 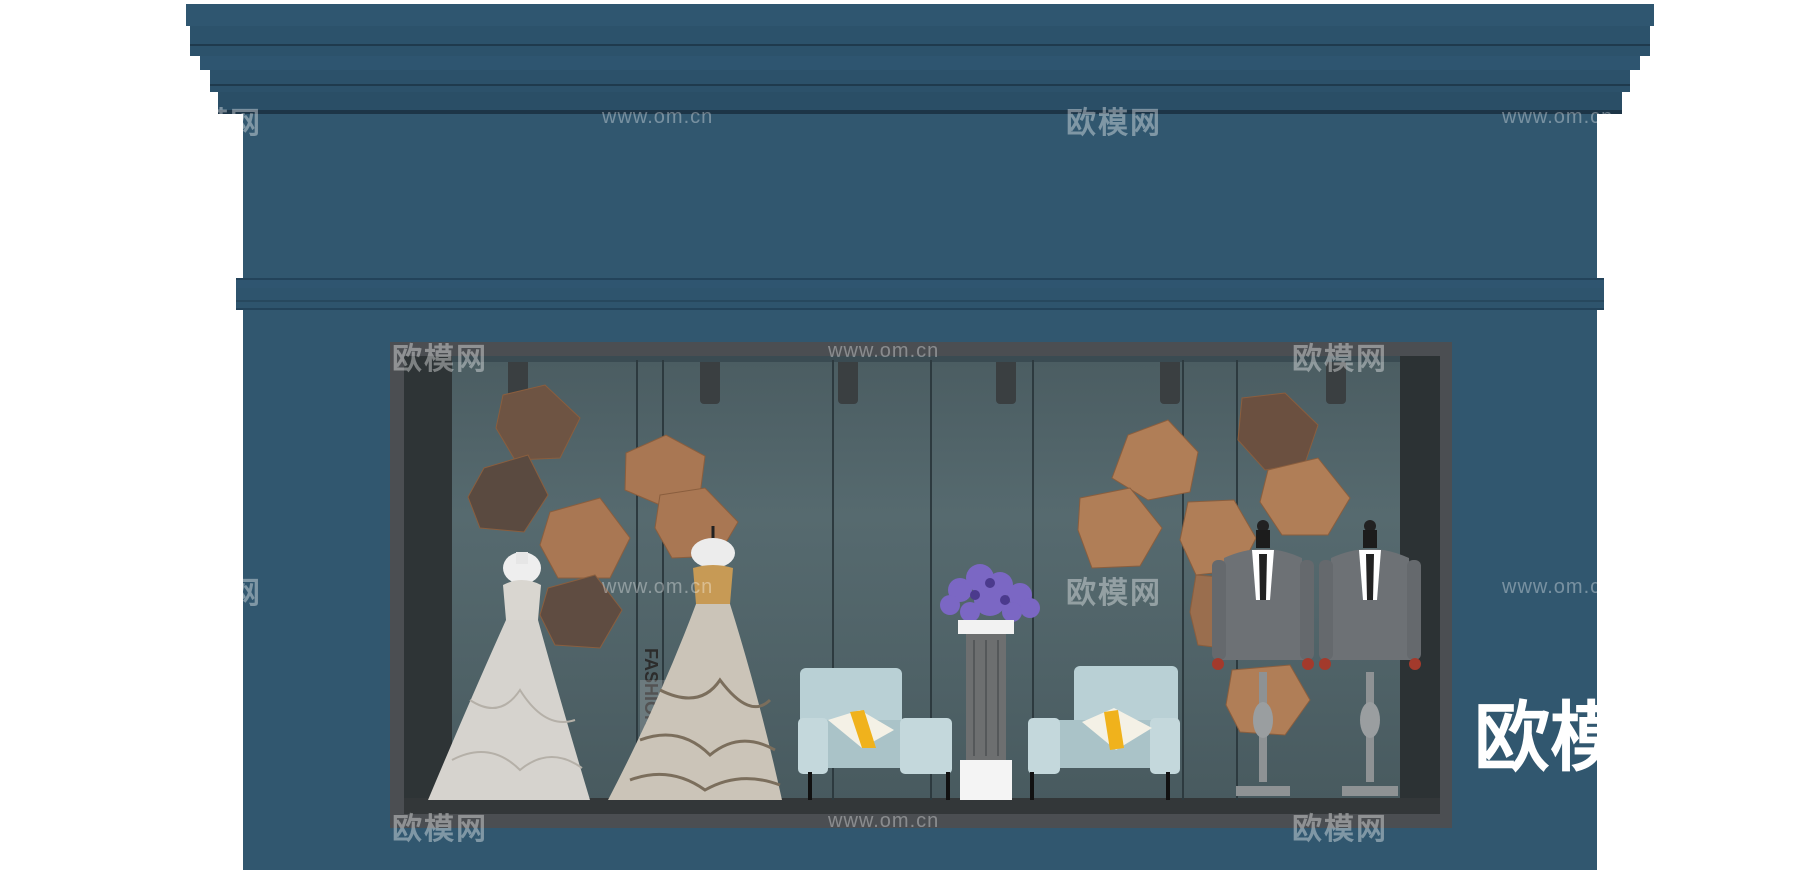 What do you see at coordinates (1370, 658) in the screenshot?
I see `suit-mannequin-right` at bounding box center [1370, 658].